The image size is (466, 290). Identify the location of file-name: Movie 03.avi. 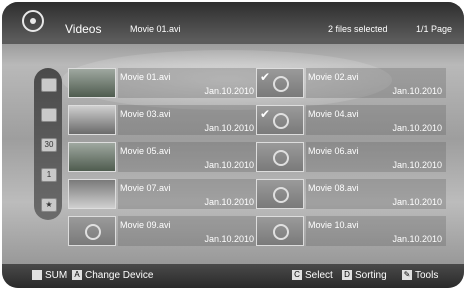
(145, 114).